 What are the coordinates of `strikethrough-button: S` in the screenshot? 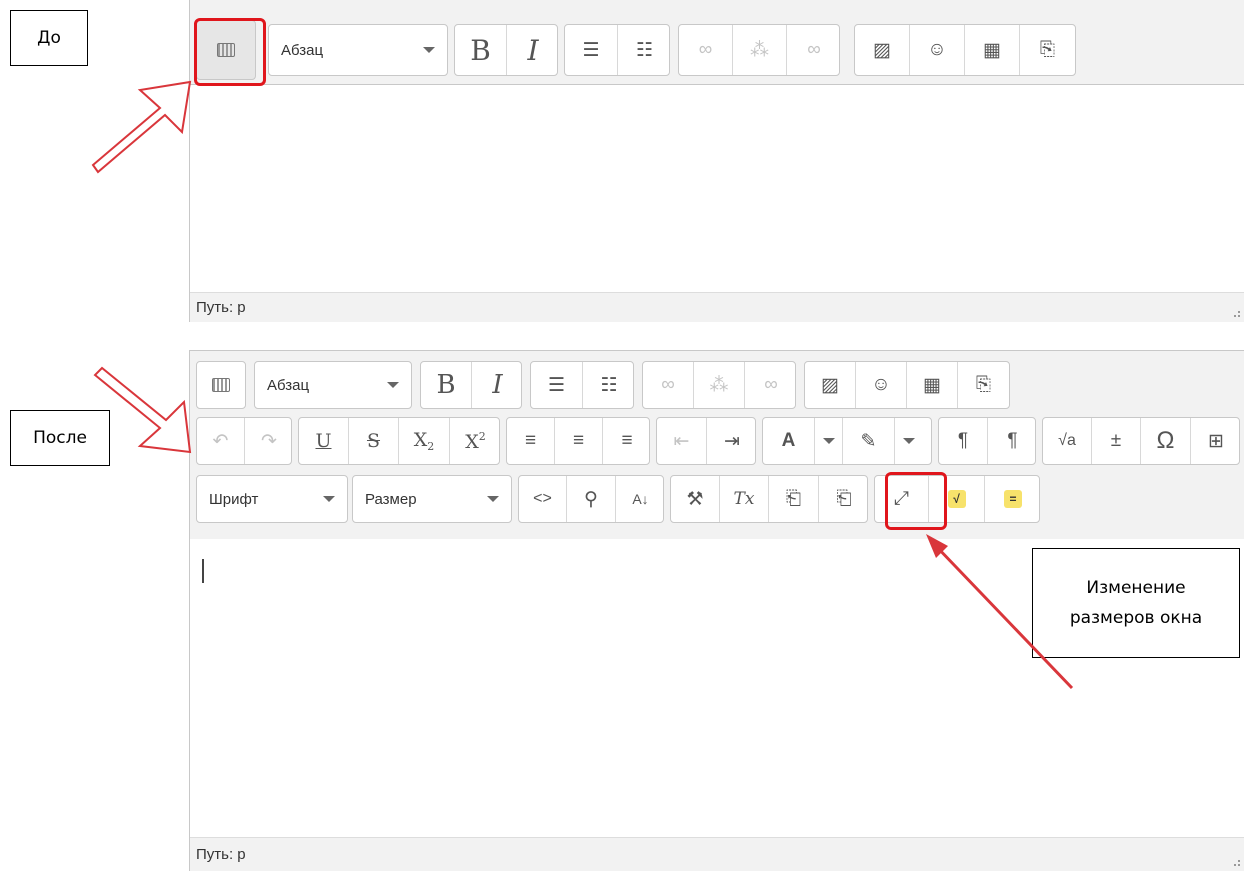 It's located at (374, 441).